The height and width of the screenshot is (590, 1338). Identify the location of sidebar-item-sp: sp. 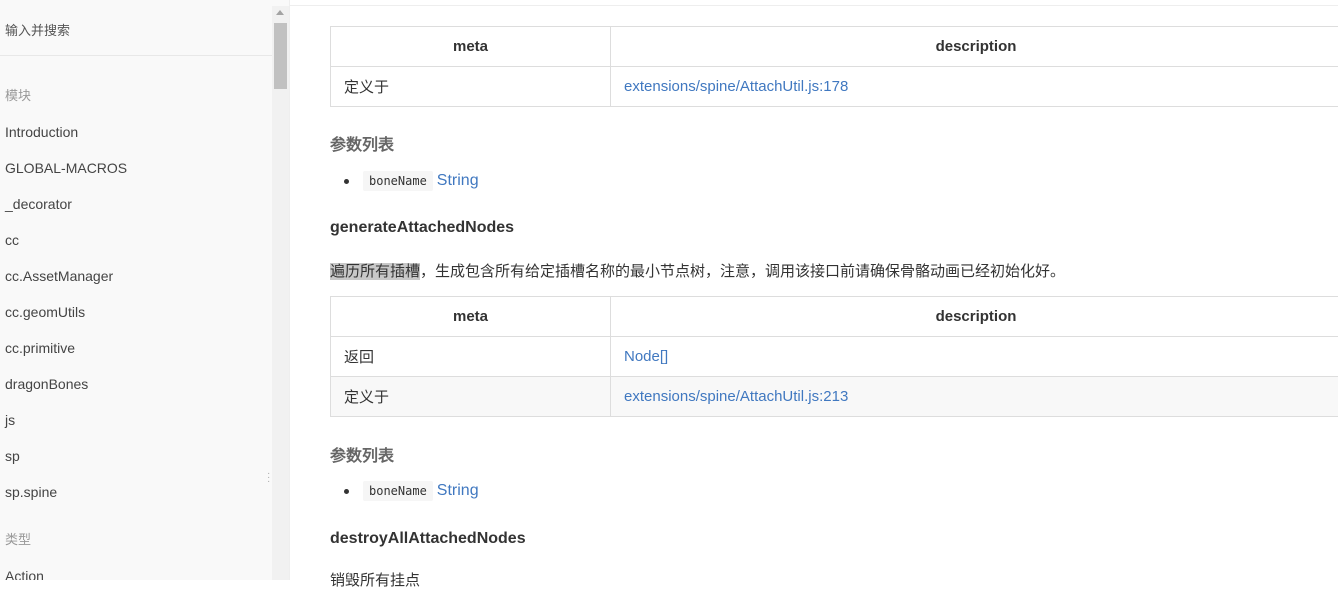
(136, 456).